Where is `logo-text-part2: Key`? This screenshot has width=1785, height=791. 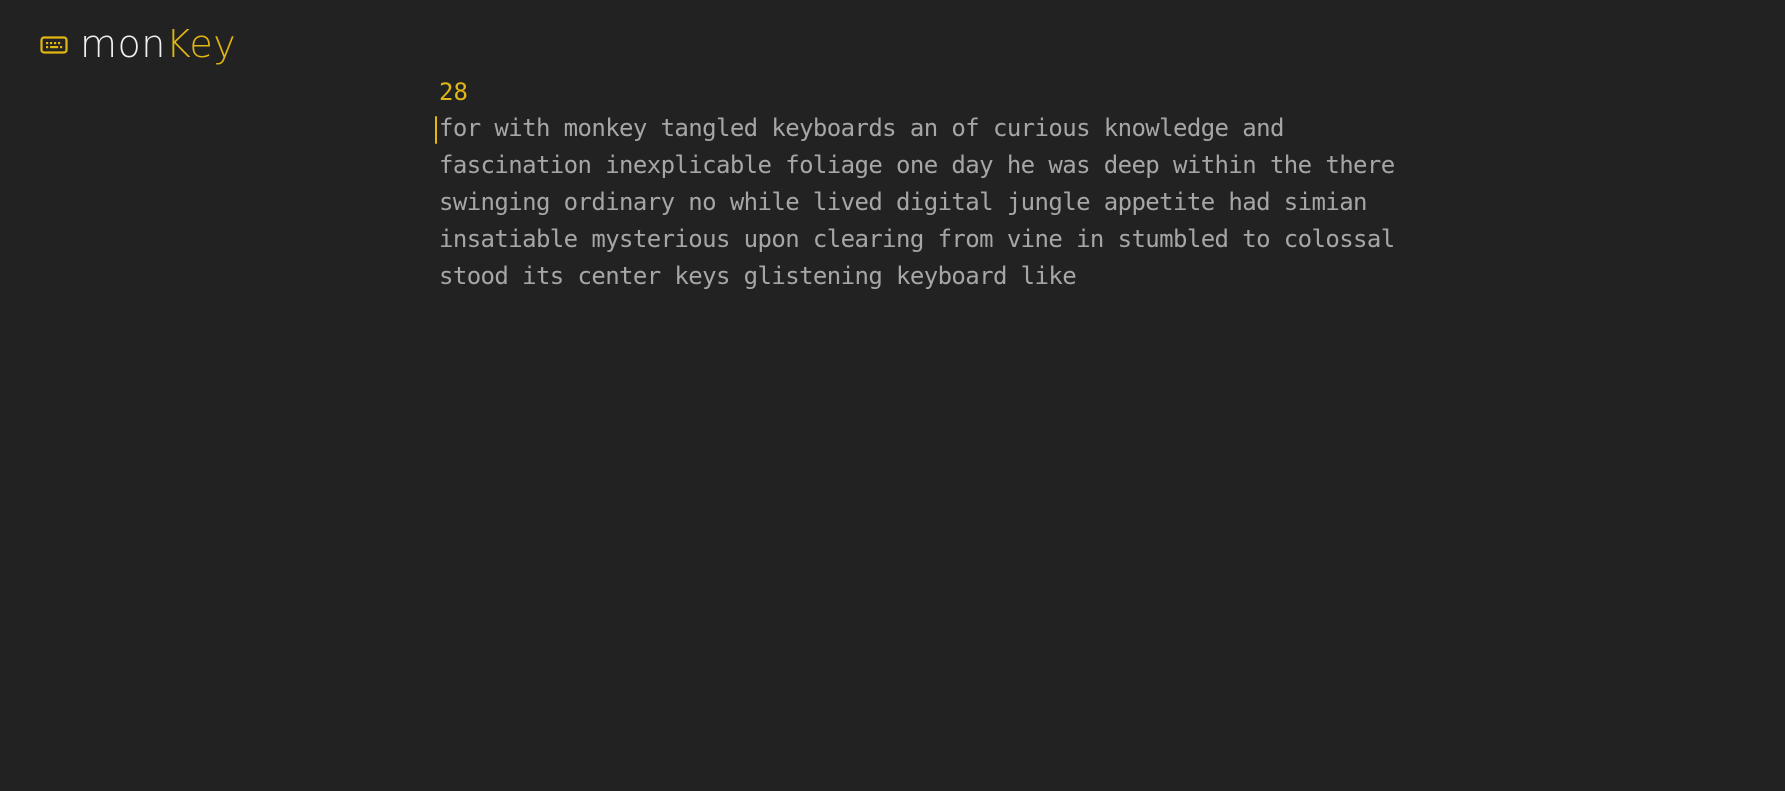 logo-text-part2: Key is located at coordinates (201, 44).